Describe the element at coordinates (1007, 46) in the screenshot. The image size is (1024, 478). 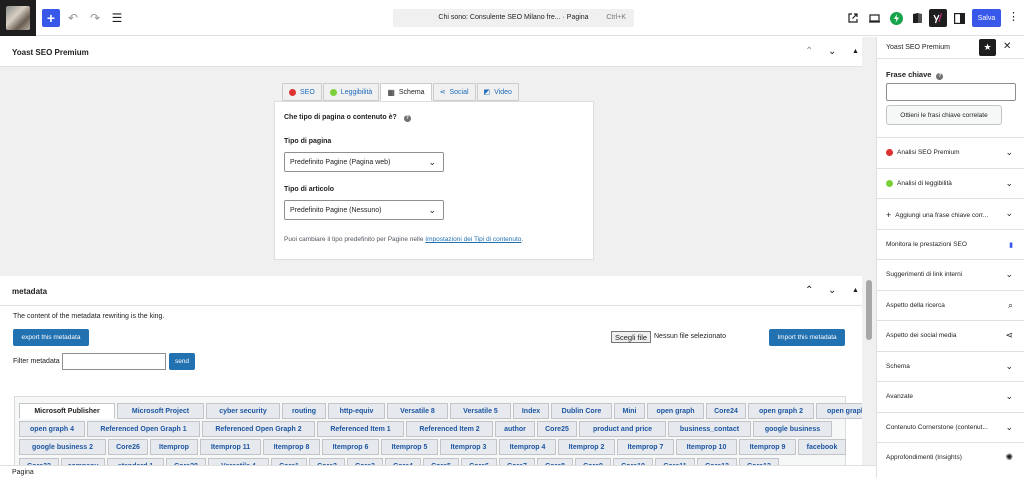
I see `close-icon: ✕` at that location.